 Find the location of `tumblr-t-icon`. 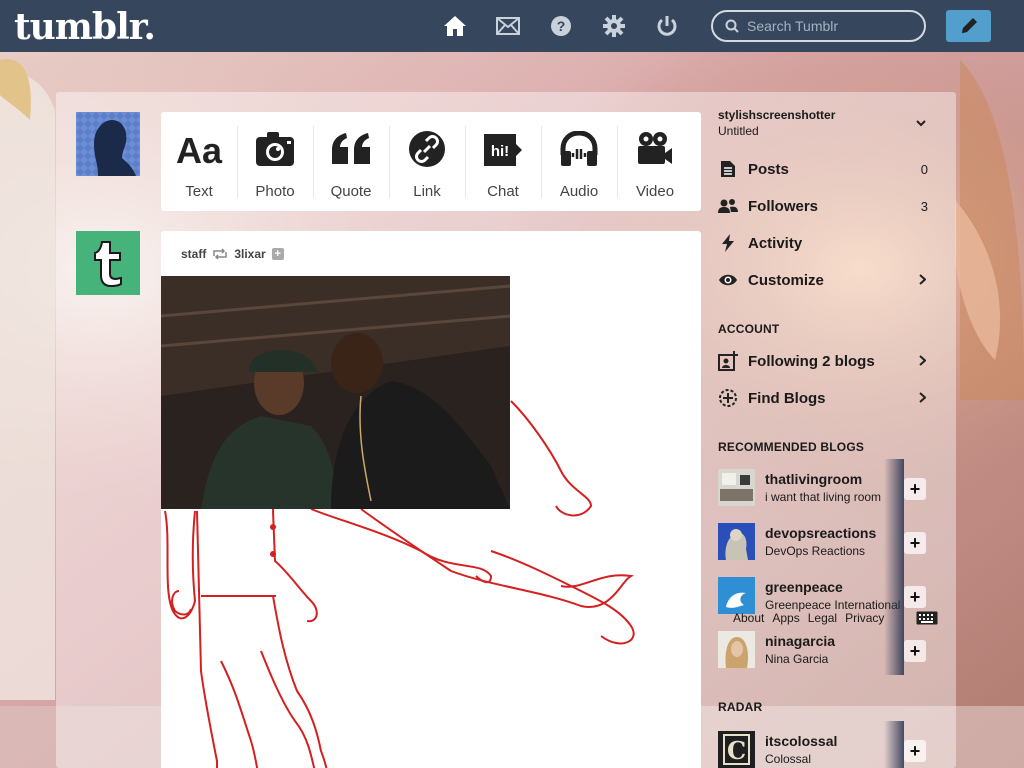

tumblr-t-icon is located at coordinates (108, 264).